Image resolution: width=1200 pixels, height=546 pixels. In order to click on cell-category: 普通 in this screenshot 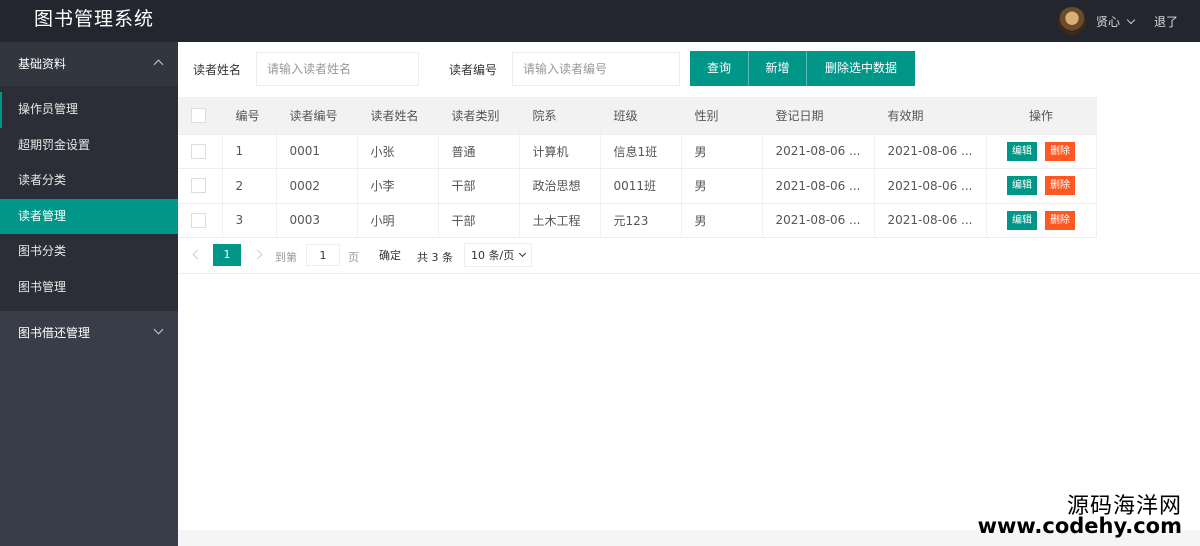, I will do `click(479, 151)`.